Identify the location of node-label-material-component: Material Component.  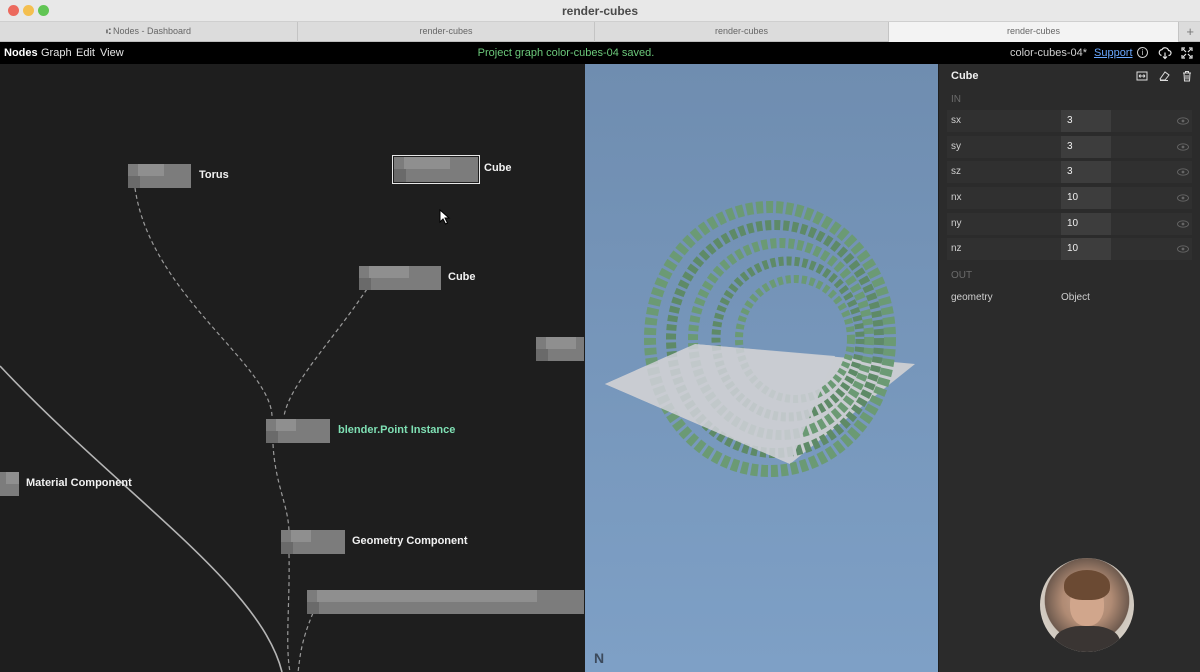
(79, 483).